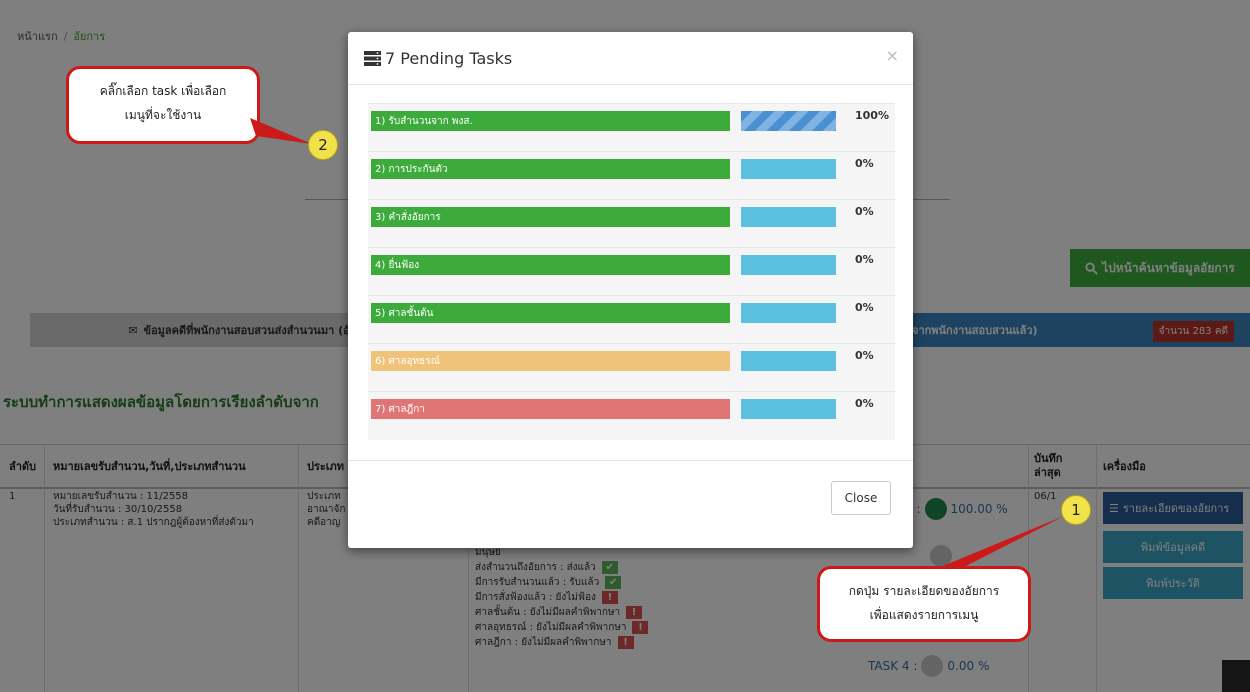 This screenshot has height=692, width=1250. I want to click on task-button: 3) คำสั่งอัยการ, so click(550, 217).